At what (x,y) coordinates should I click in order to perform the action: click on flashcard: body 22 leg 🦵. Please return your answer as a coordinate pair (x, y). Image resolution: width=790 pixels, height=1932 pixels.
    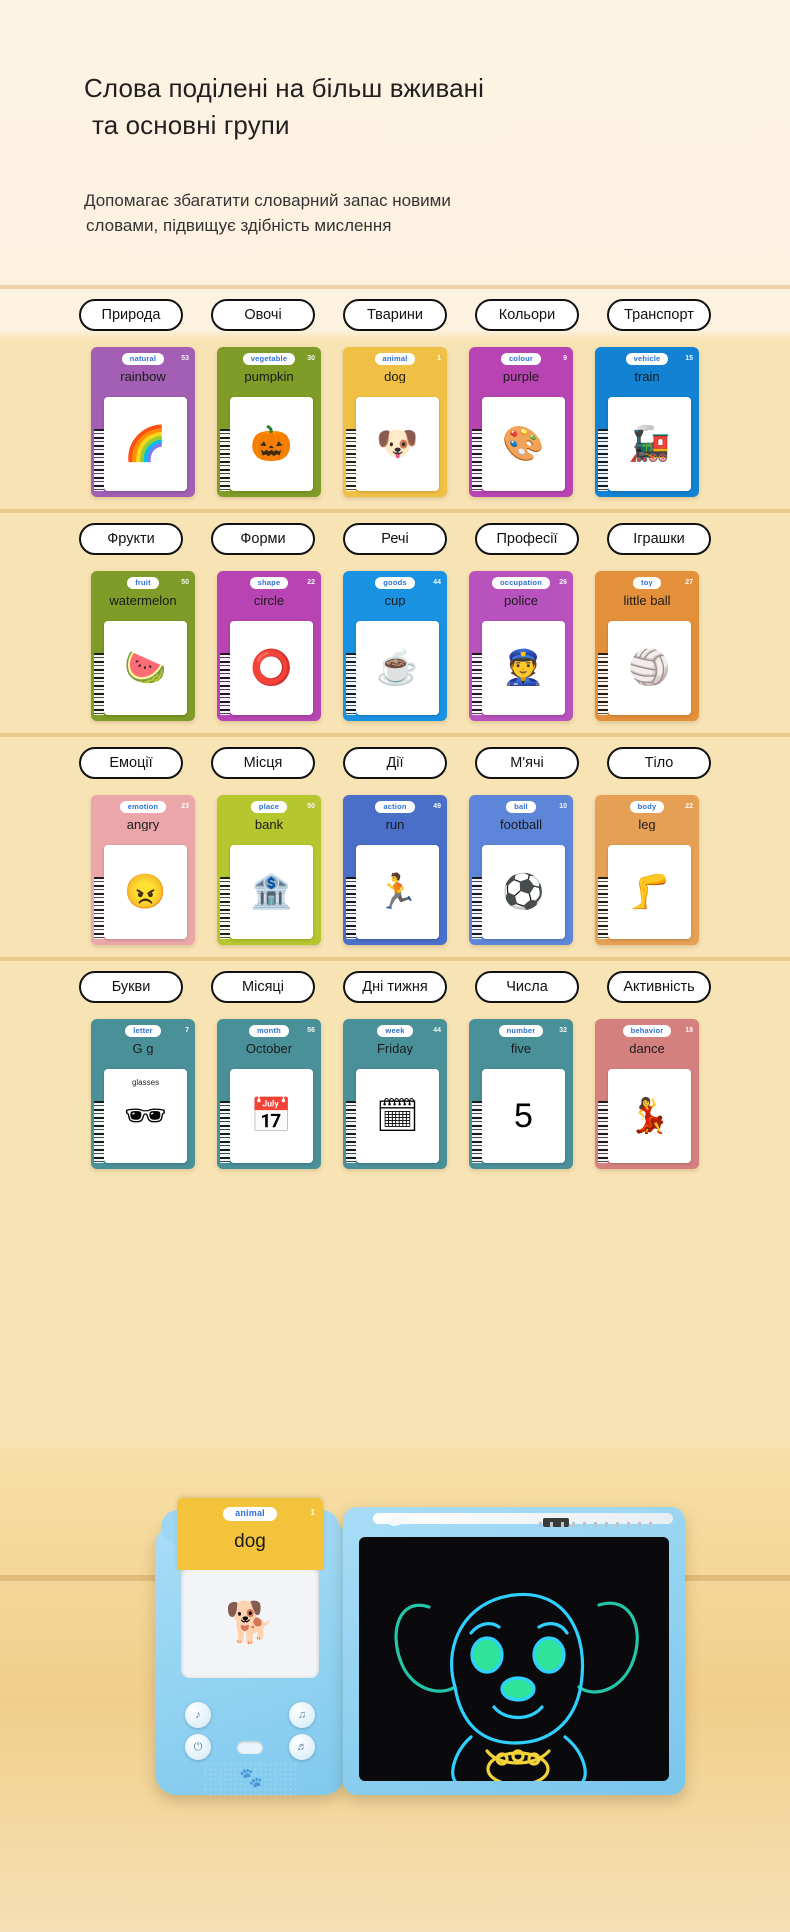
    Looking at the image, I should click on (647, 870).